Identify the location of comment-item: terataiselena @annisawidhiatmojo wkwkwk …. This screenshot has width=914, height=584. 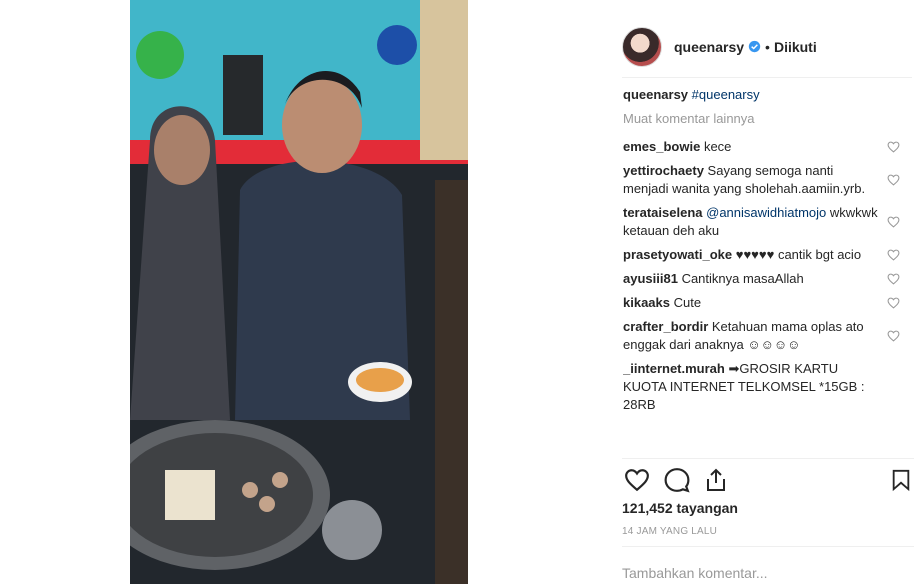
(765, 222).